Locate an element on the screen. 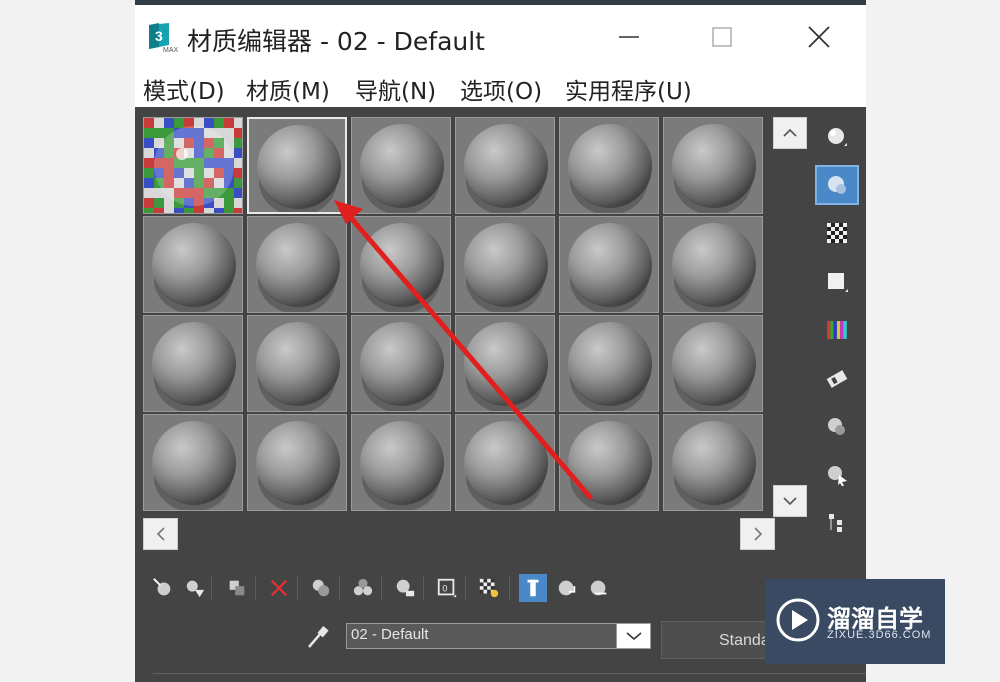 The width and height of the screenshot is (1000, 682). material-options-icon is located at coordinates (836, 426).